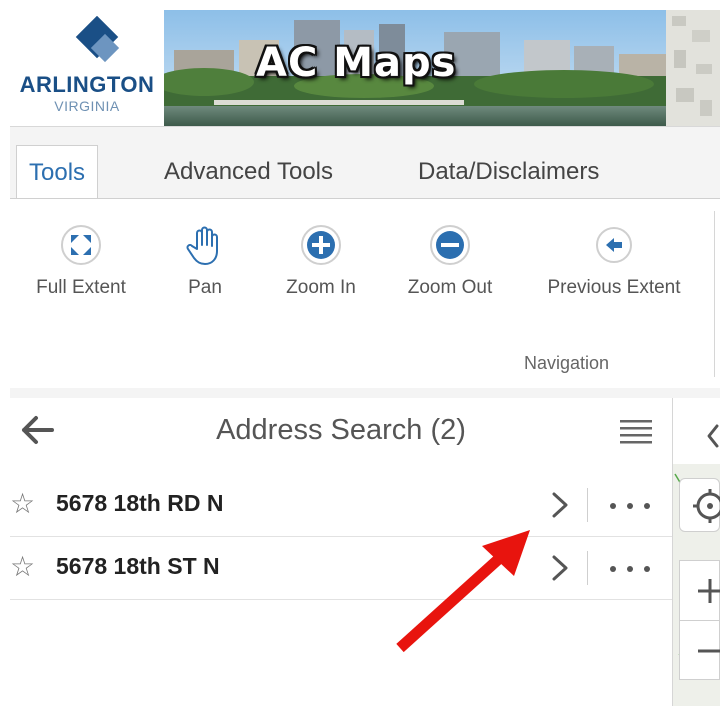  I want to click on logo-subtitle: VIRGINIA, so click(87, 106).